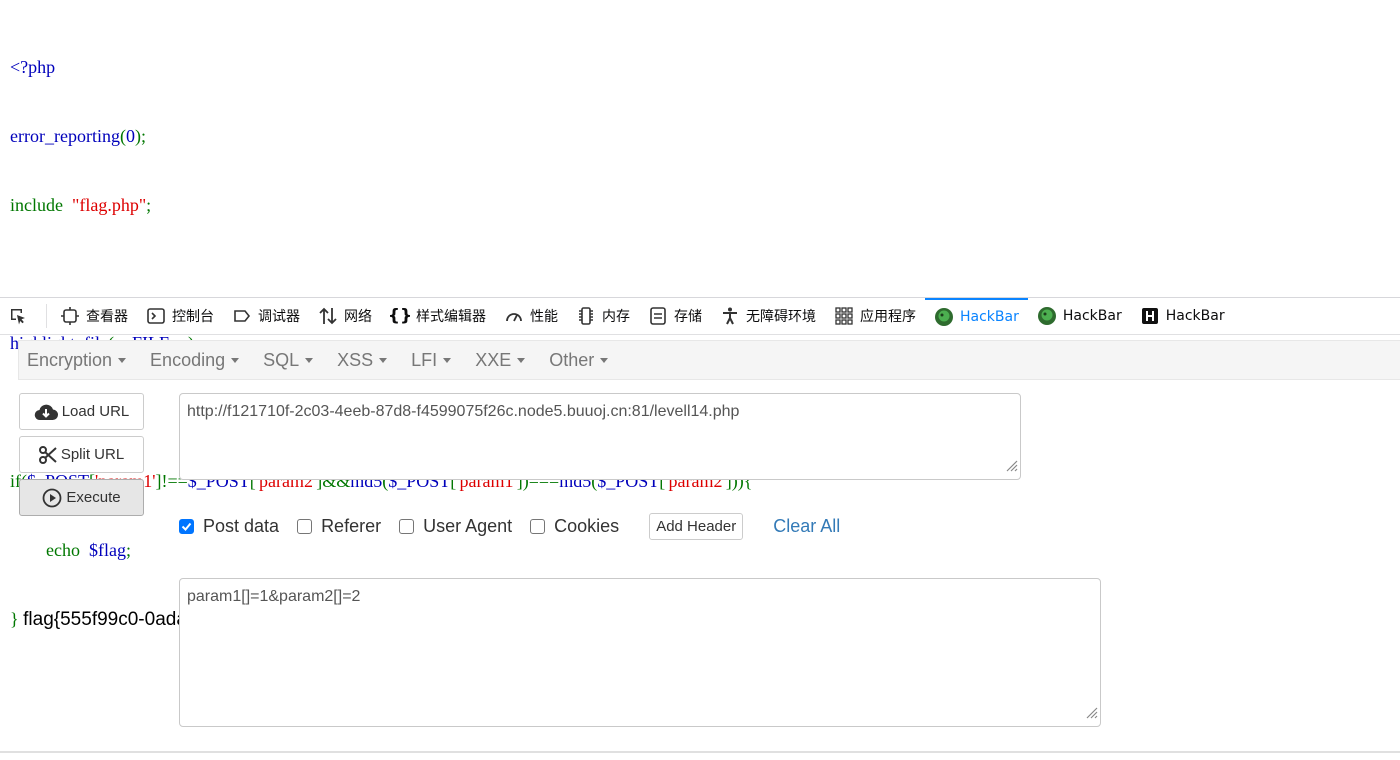 Image resolution: width=1400 pixels, height=760 pixels. What do you see at coordinates (572, 359) in the screenshot?
I see `menu-label: Other` at bounding box center [572, 359].